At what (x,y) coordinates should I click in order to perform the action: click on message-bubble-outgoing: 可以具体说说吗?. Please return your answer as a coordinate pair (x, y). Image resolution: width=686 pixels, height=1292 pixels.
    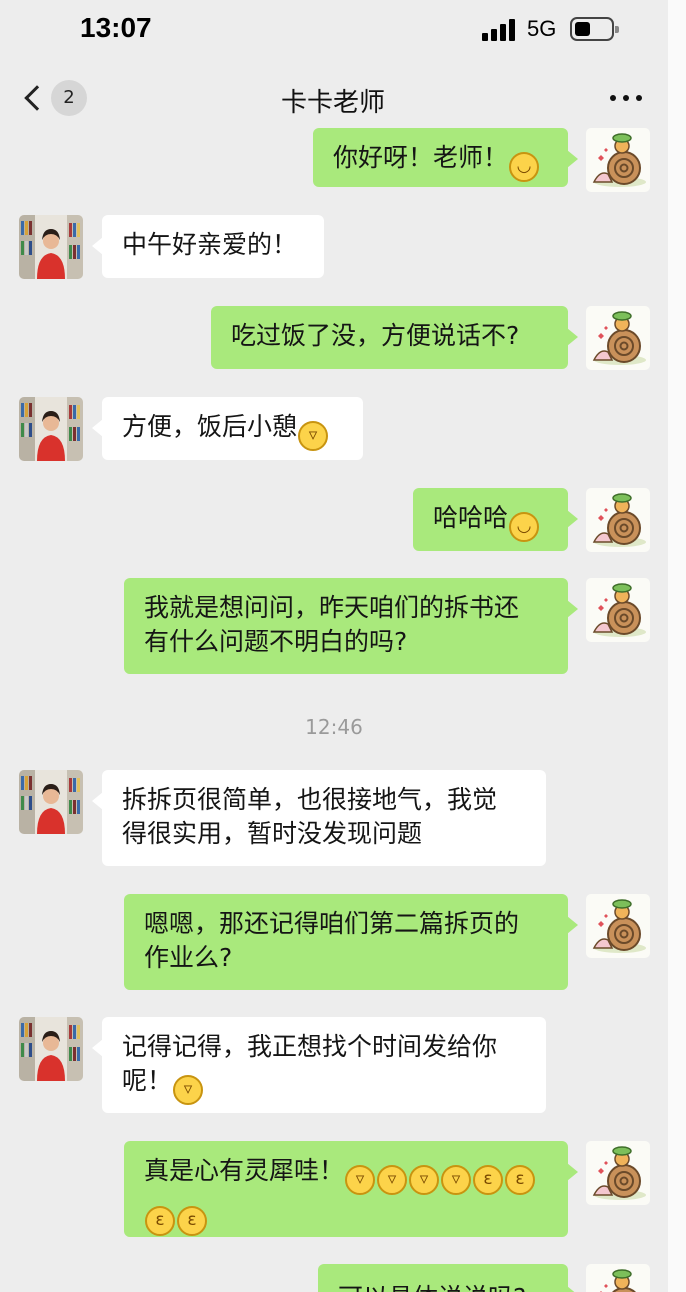
    Looking at the image, I should click on (448, 1278).